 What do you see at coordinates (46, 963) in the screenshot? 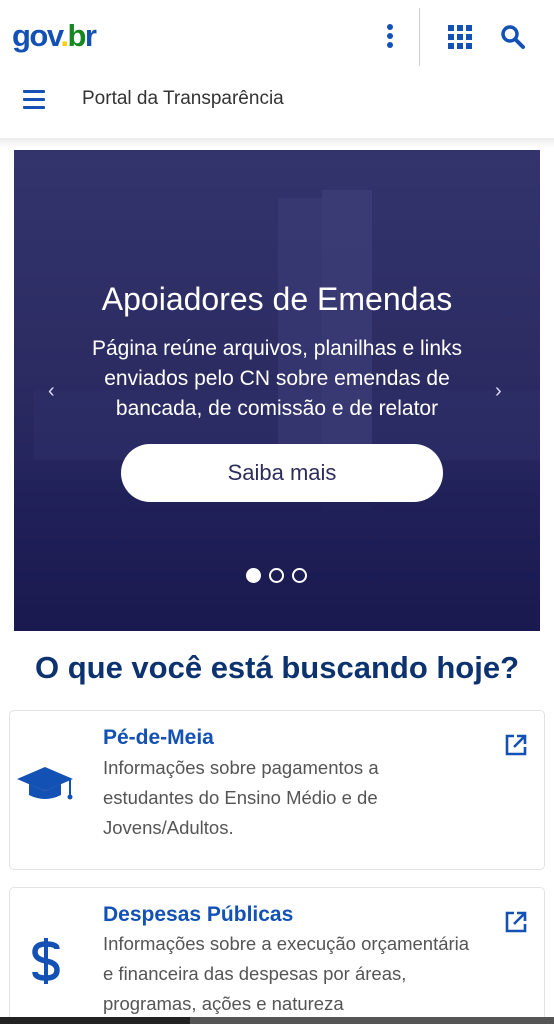
I see `dollar-sign-icon` at bounding box center [46, 963].